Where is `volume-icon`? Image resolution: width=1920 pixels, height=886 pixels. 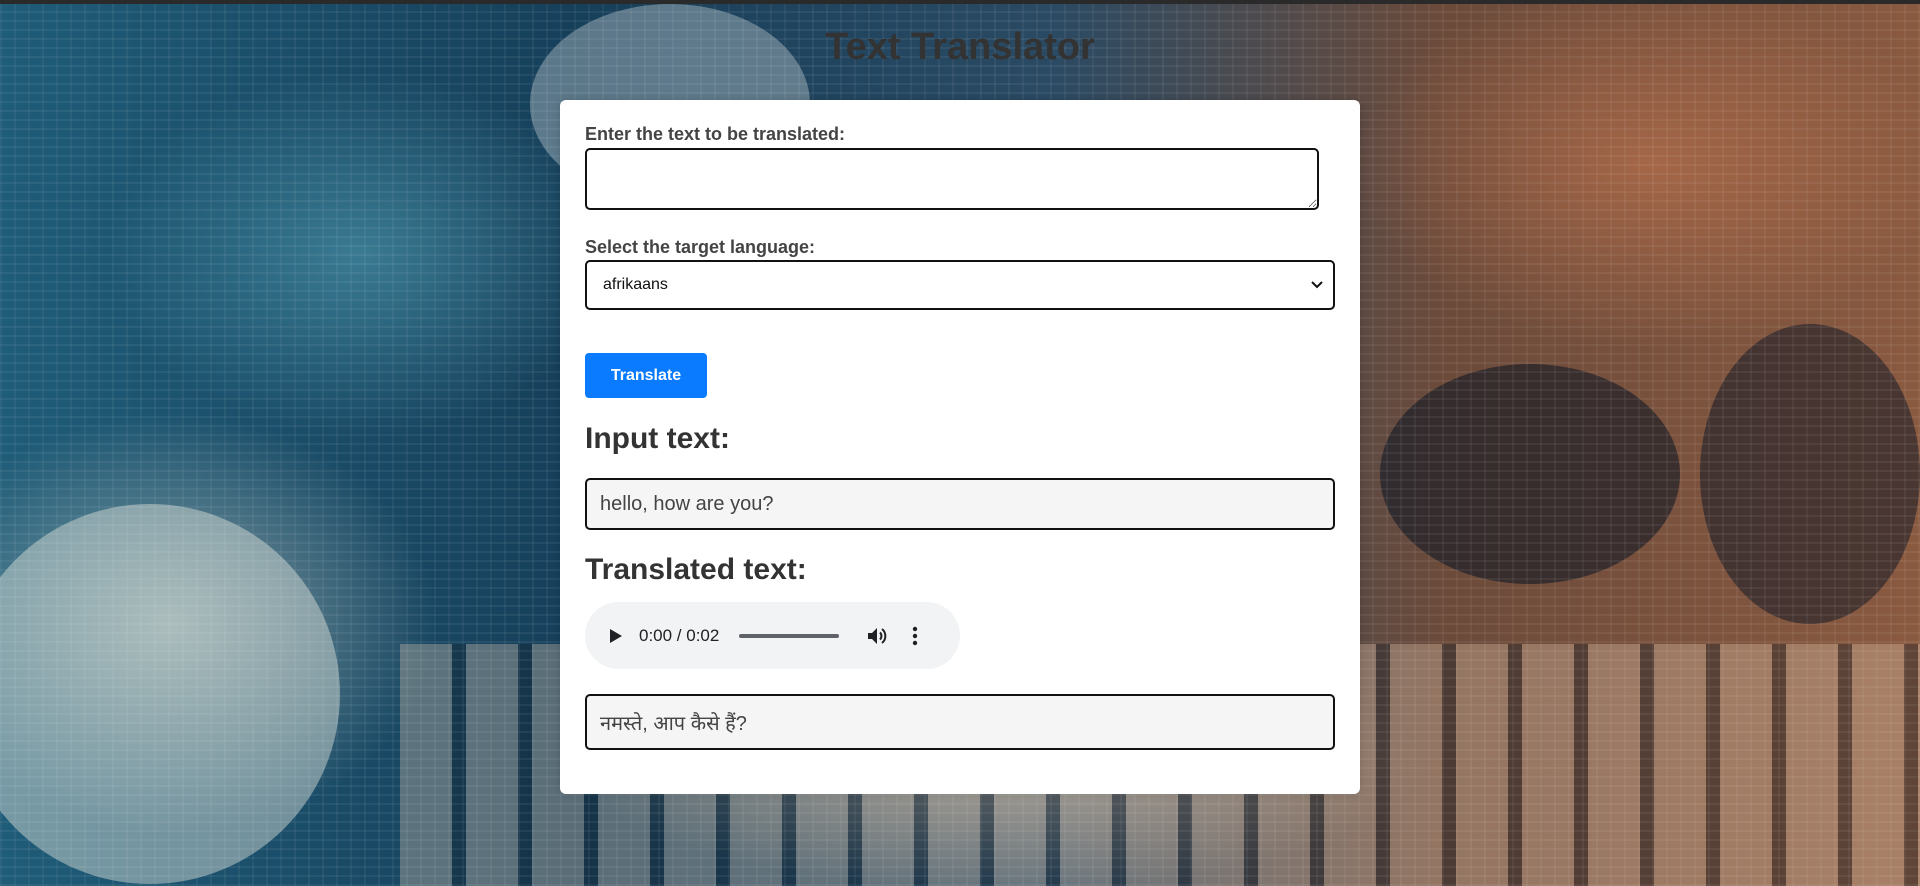 volume-icon is located at coordinates (877, 636).